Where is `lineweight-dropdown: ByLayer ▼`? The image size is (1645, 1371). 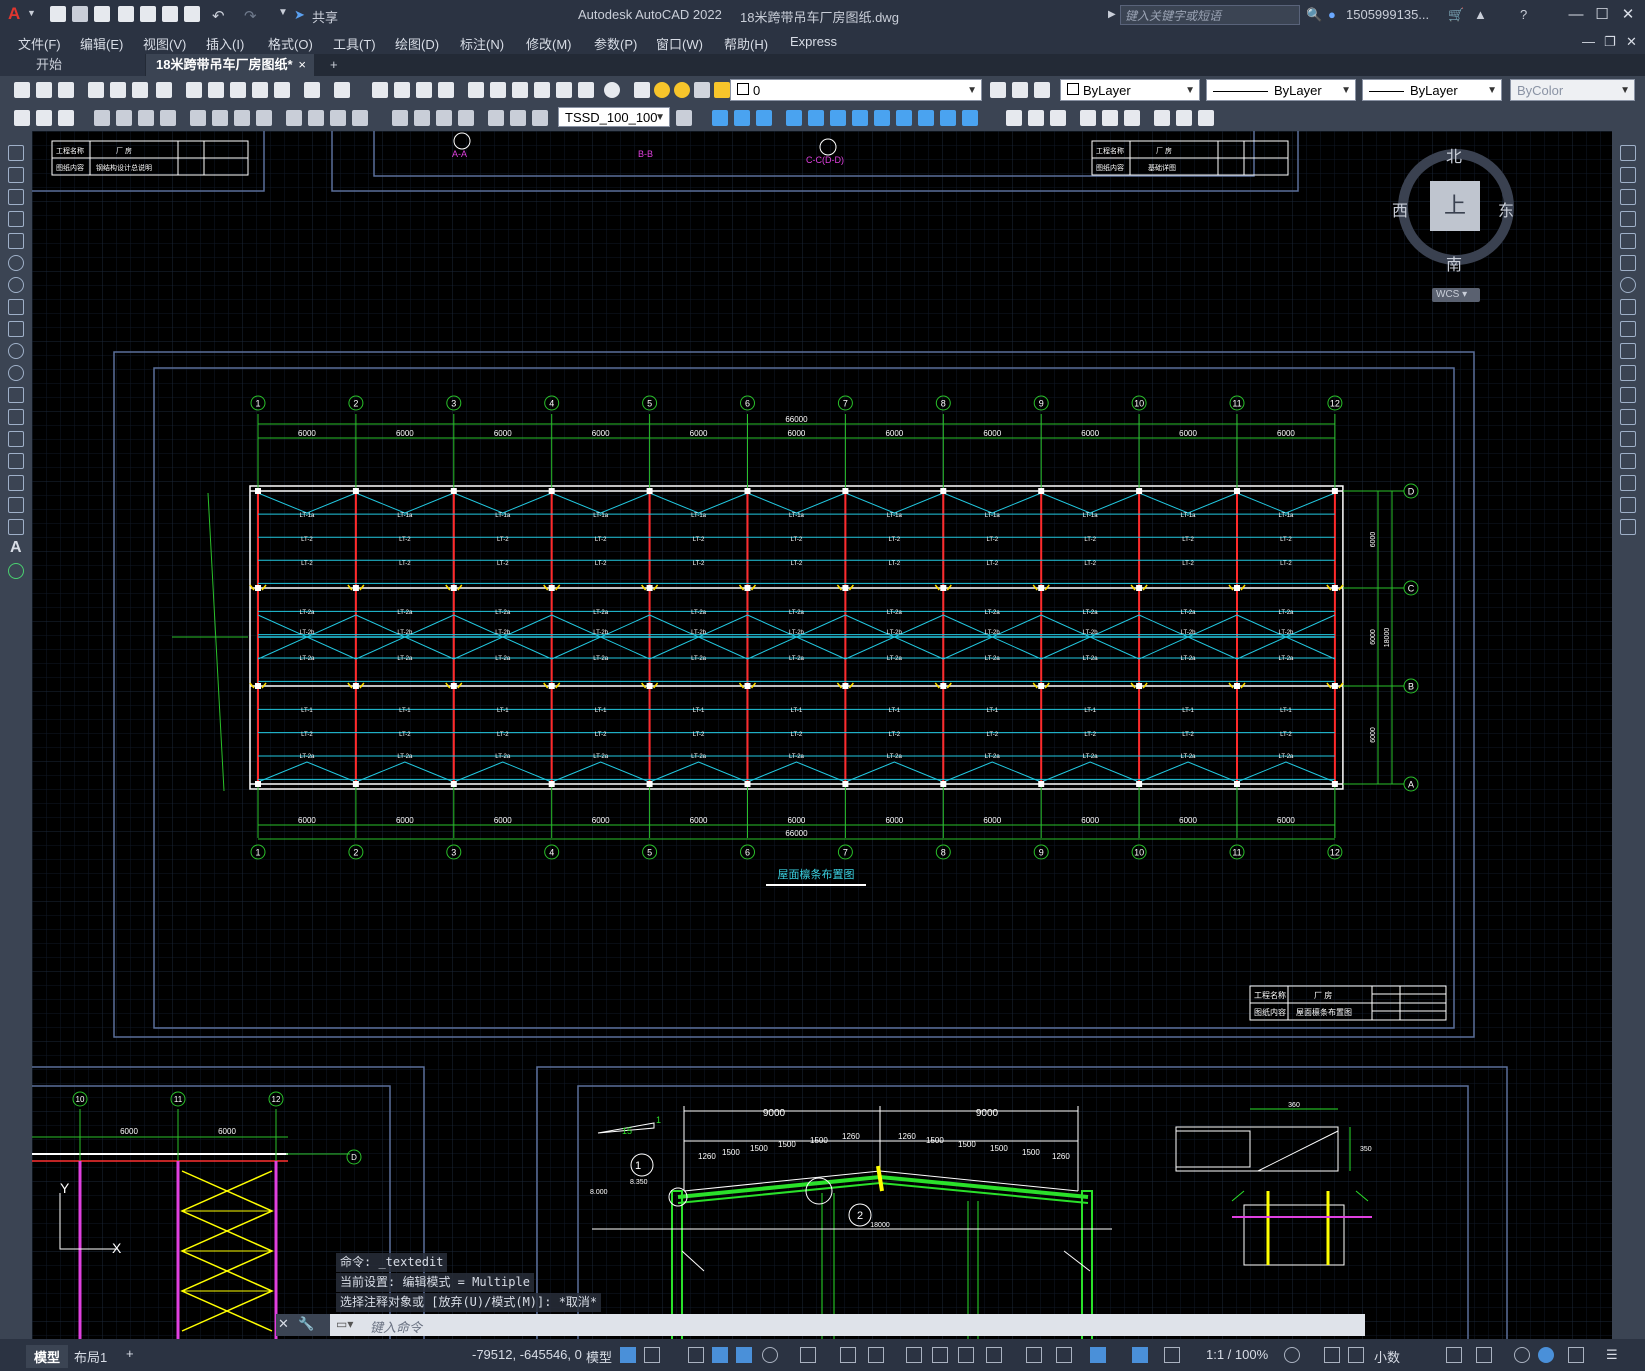 lineweight-dropdown: ByLayer ▼ is located at coordinates (1432, 90).